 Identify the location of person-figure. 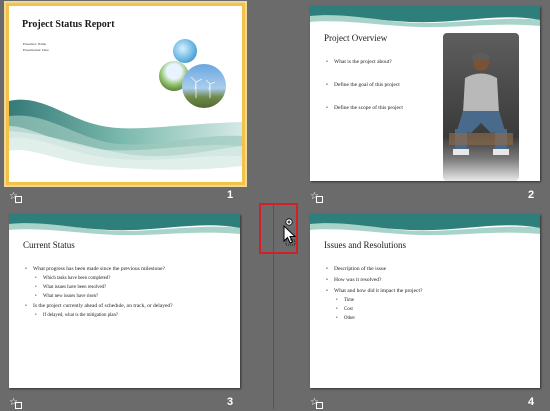
(481, 103).